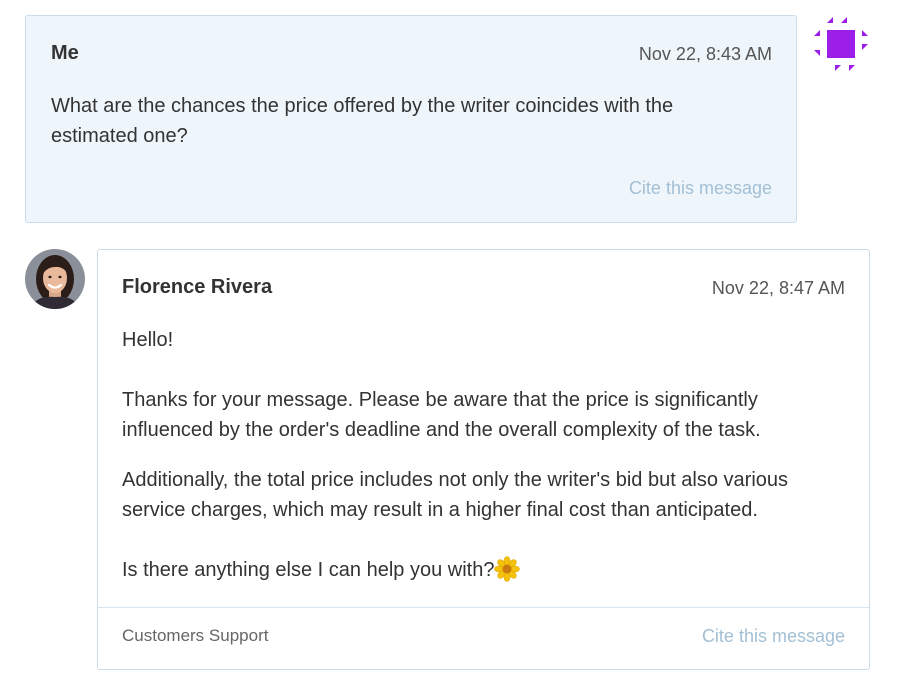 This screenshot has width=900, height=688. Describe the element at coordinates (778, 288) in the screenshot. I see `message-timestamp: Nov 22, 8:47 AM` at that location.